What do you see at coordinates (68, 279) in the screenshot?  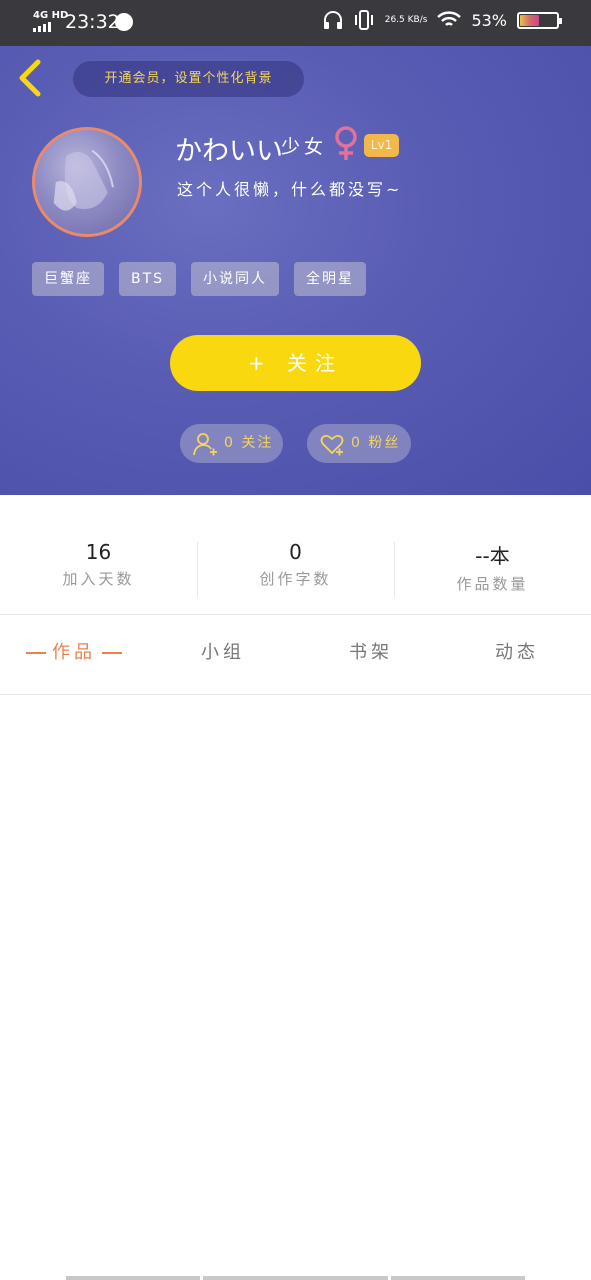 I see `tag-item: 巨蟹座` at bounding box center [68, 279].